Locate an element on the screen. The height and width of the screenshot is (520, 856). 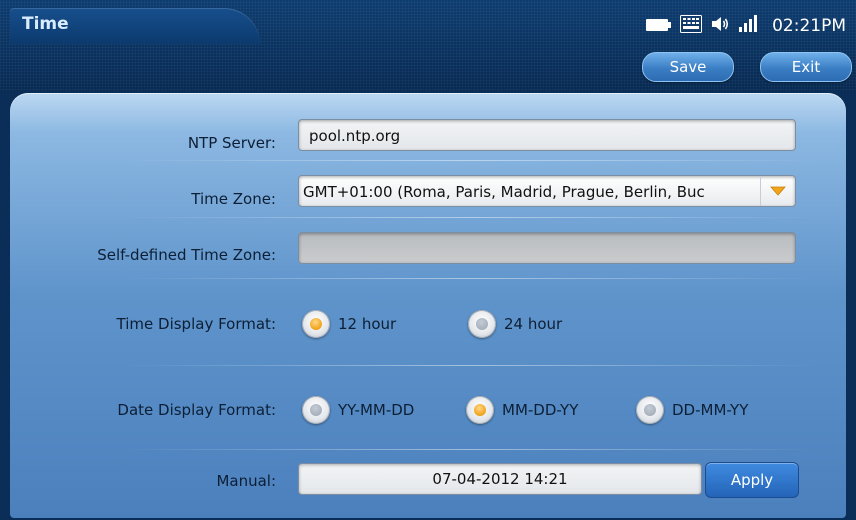
date-display-format-label: Date Display Format: is located at coordinates (196, 410).